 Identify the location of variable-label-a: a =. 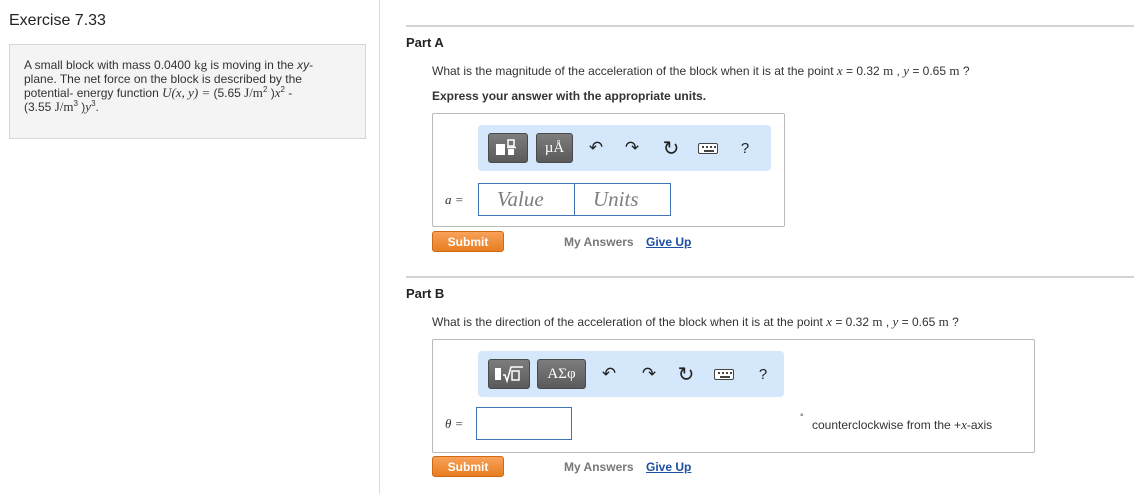
(454, 199).